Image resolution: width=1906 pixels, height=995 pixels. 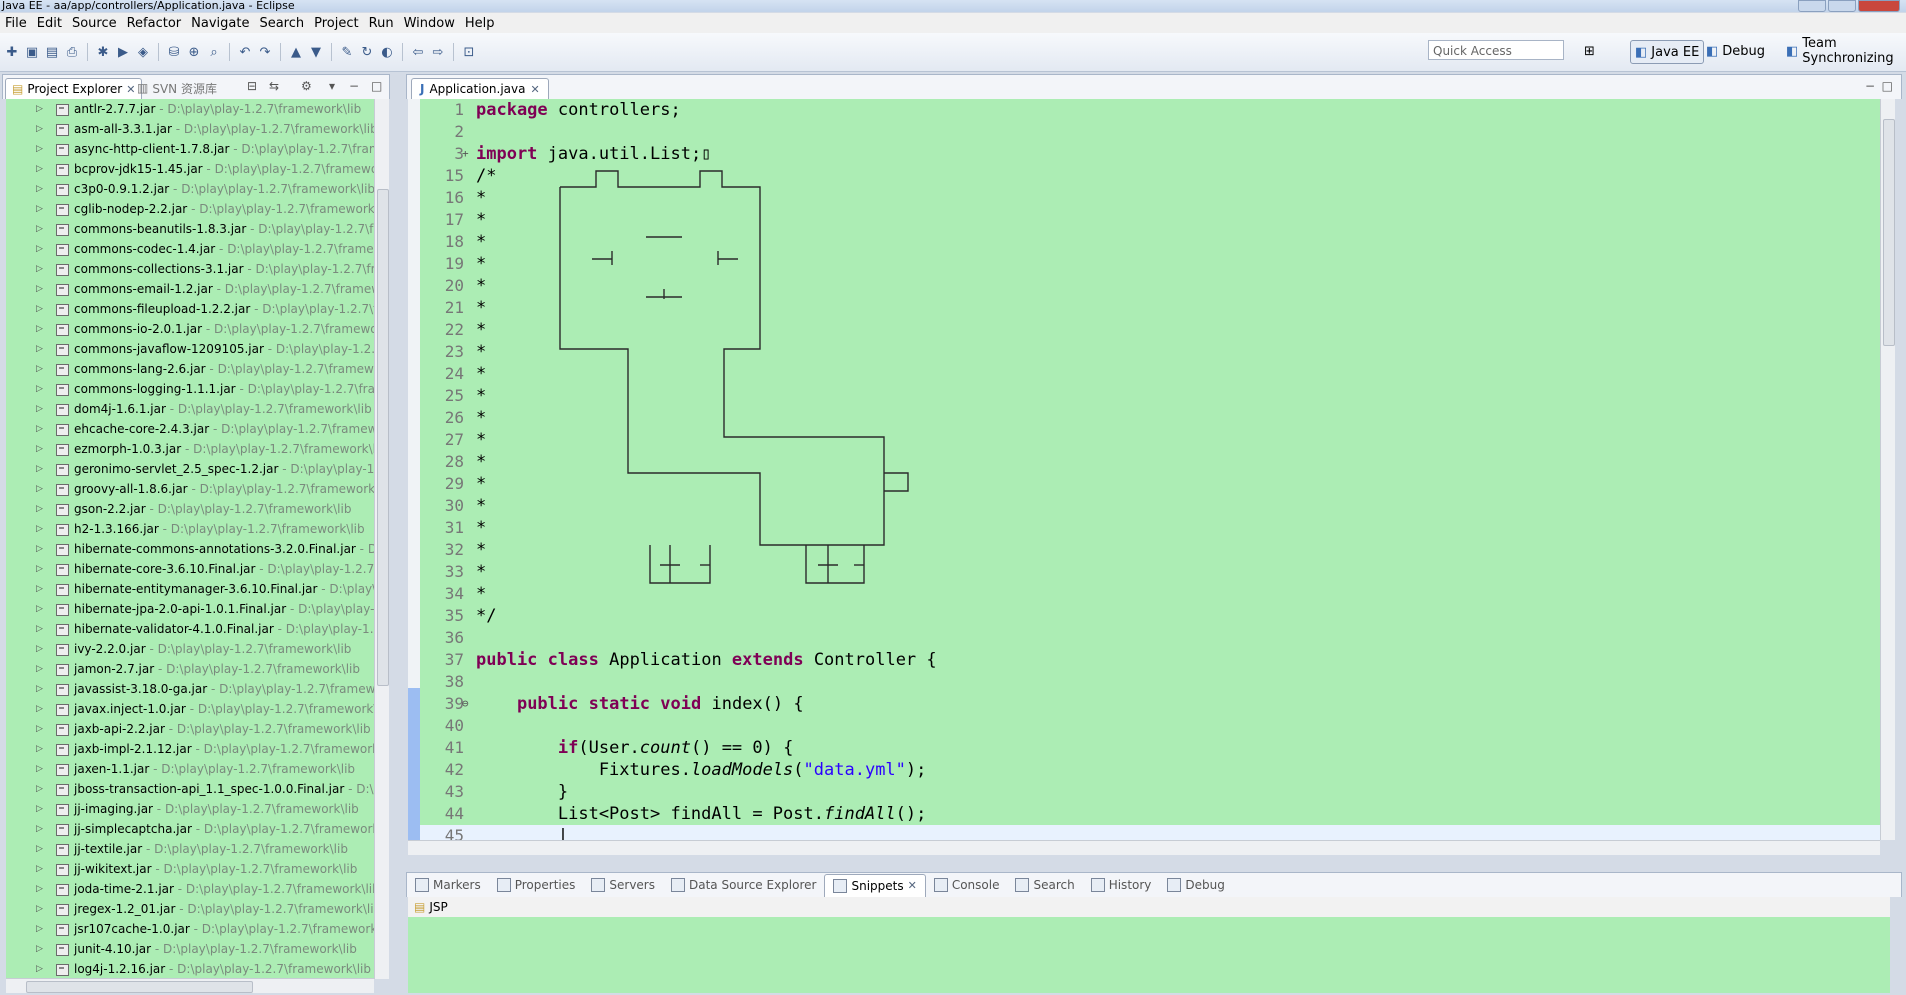 What do you see at coordinates (469, 52) in the screenshot?
I see `window-icon: ⊡` at bounding box center [469, 52].